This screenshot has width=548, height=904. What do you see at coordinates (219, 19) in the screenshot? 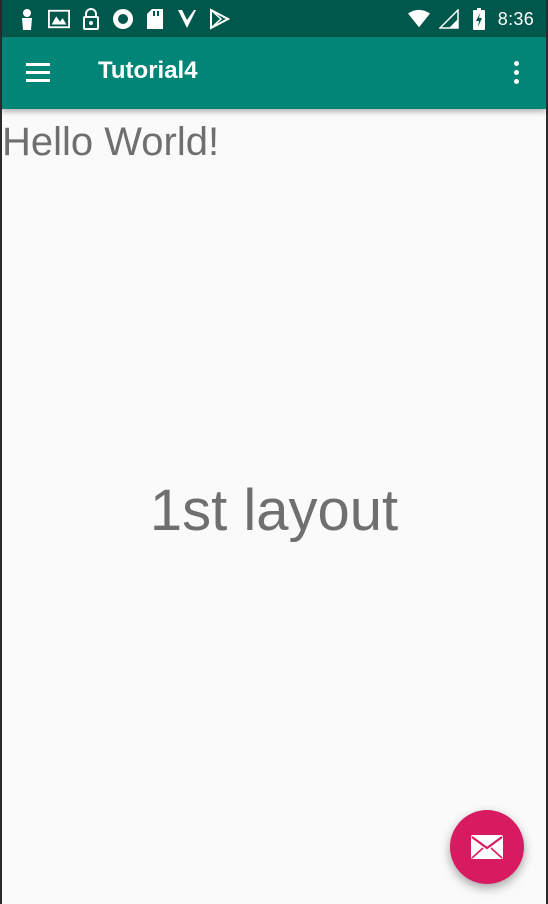
I see `play-store-icon` at bounding box center [219, 19].